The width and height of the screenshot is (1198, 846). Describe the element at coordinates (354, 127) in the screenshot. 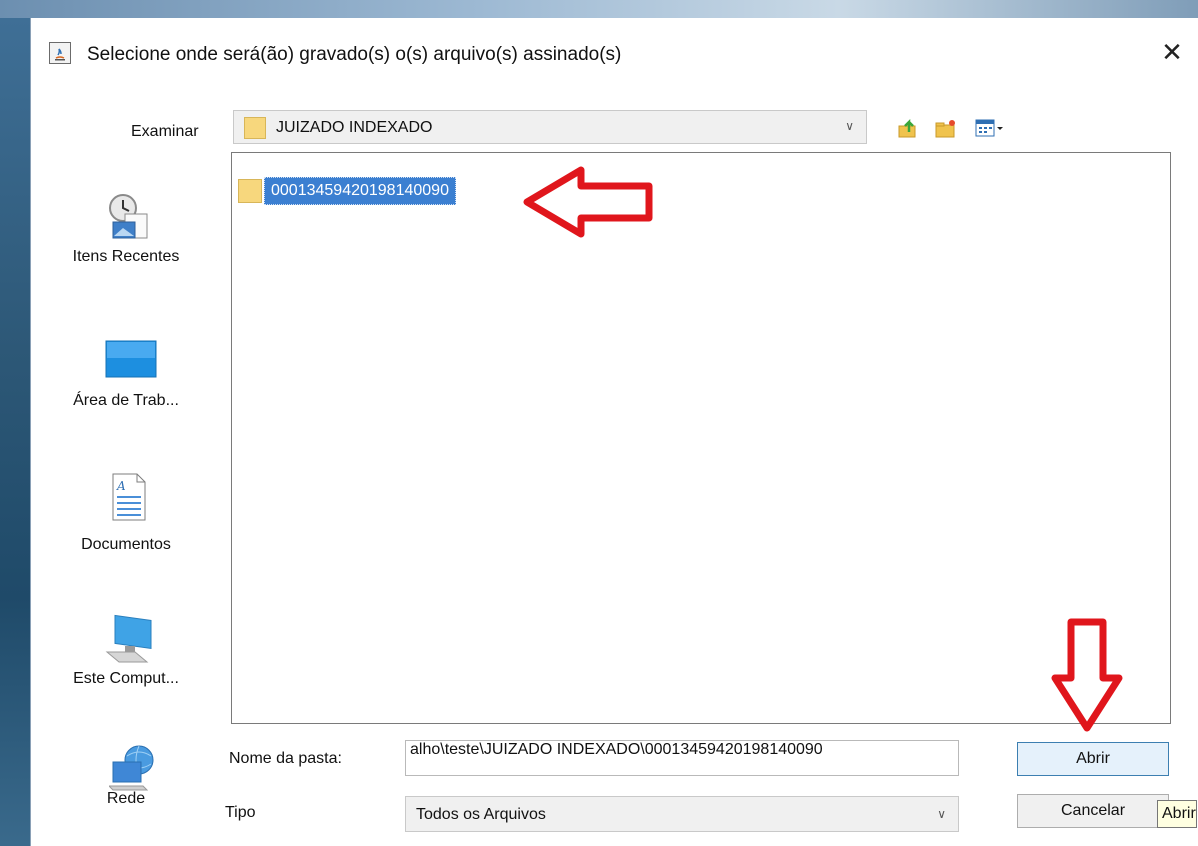

I see `look-in-value: JUIZADO INDEXADO` at that location.